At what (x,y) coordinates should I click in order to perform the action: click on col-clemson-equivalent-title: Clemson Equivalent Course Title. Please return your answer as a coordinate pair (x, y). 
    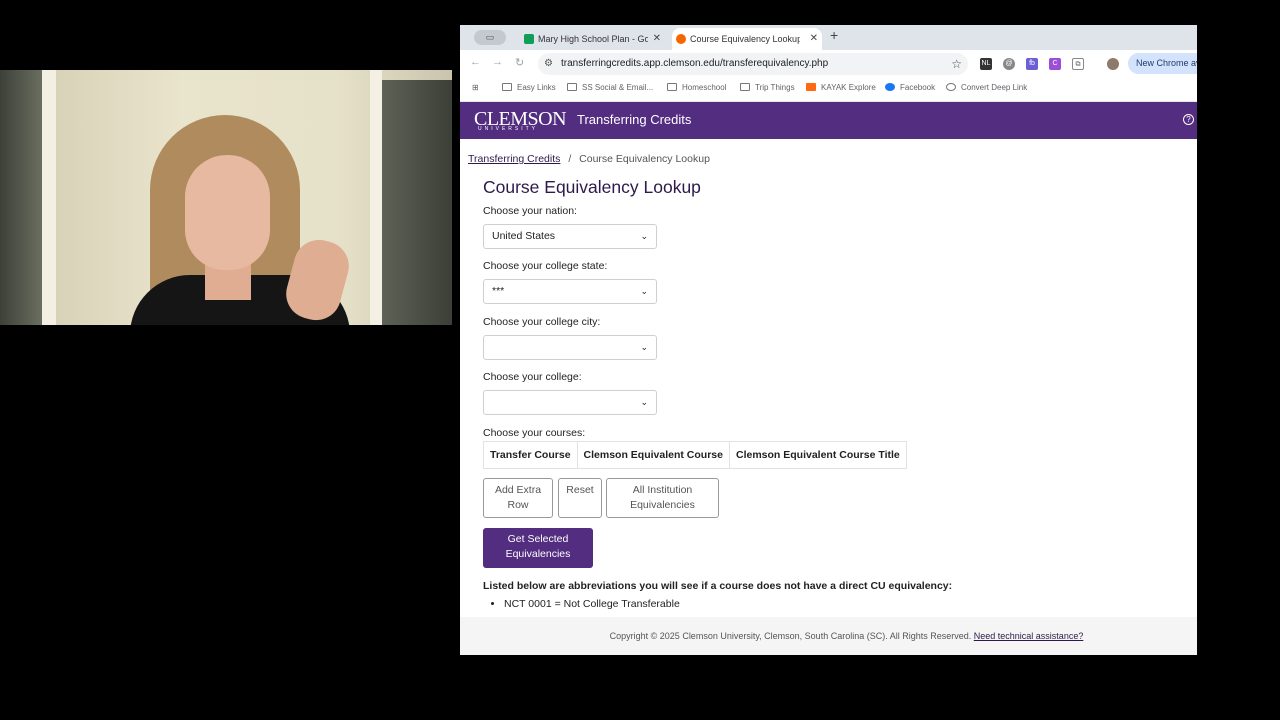
    Looking at the image, I should click on (817, 455).